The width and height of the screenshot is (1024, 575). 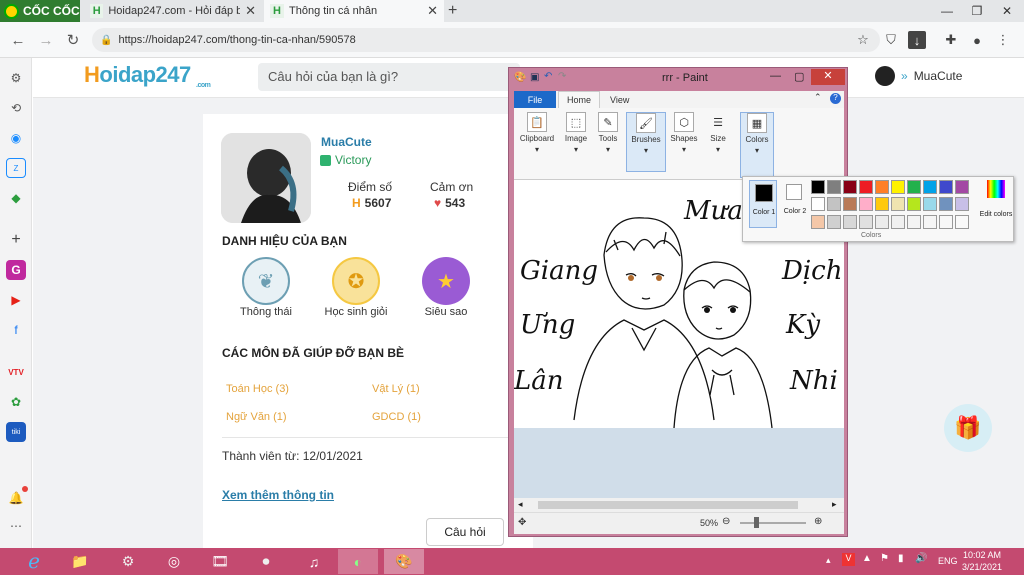 I want to click on subject-item: Vật Lý (1), so click(x=396, y=389).